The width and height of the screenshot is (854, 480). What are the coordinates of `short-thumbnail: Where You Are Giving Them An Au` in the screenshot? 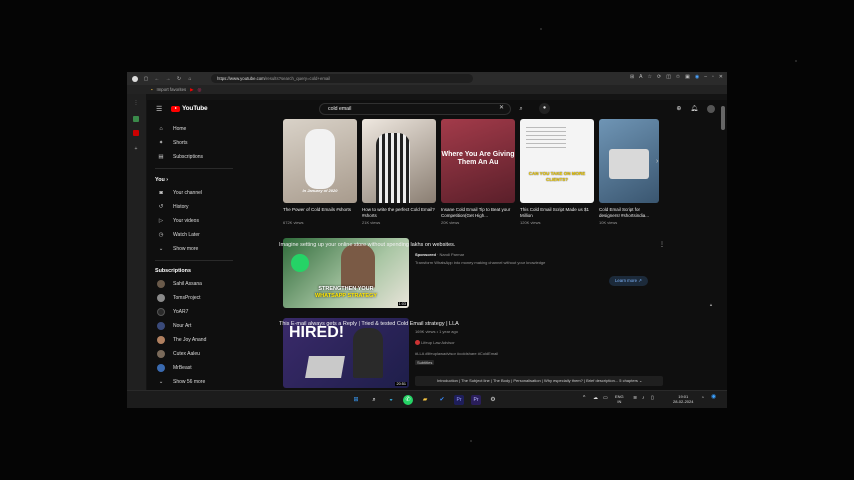 It's located at (478, 161).